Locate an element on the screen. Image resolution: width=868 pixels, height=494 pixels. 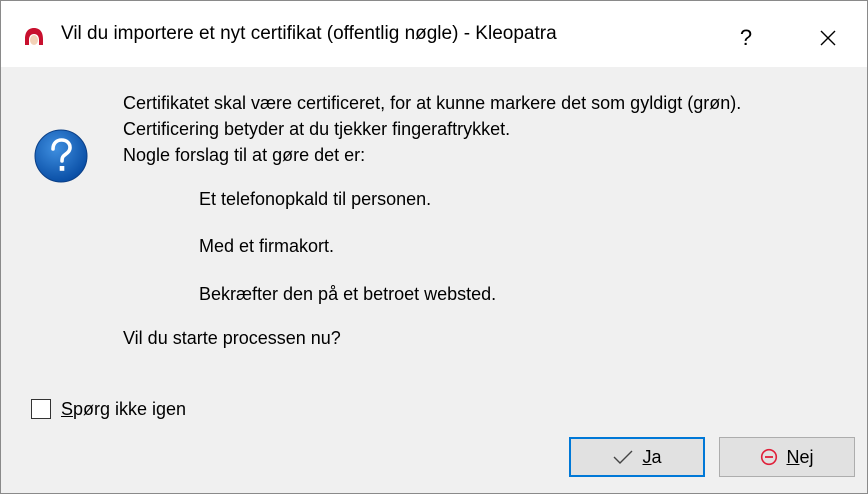
label-text: ej is located at coordinates (806, 456).